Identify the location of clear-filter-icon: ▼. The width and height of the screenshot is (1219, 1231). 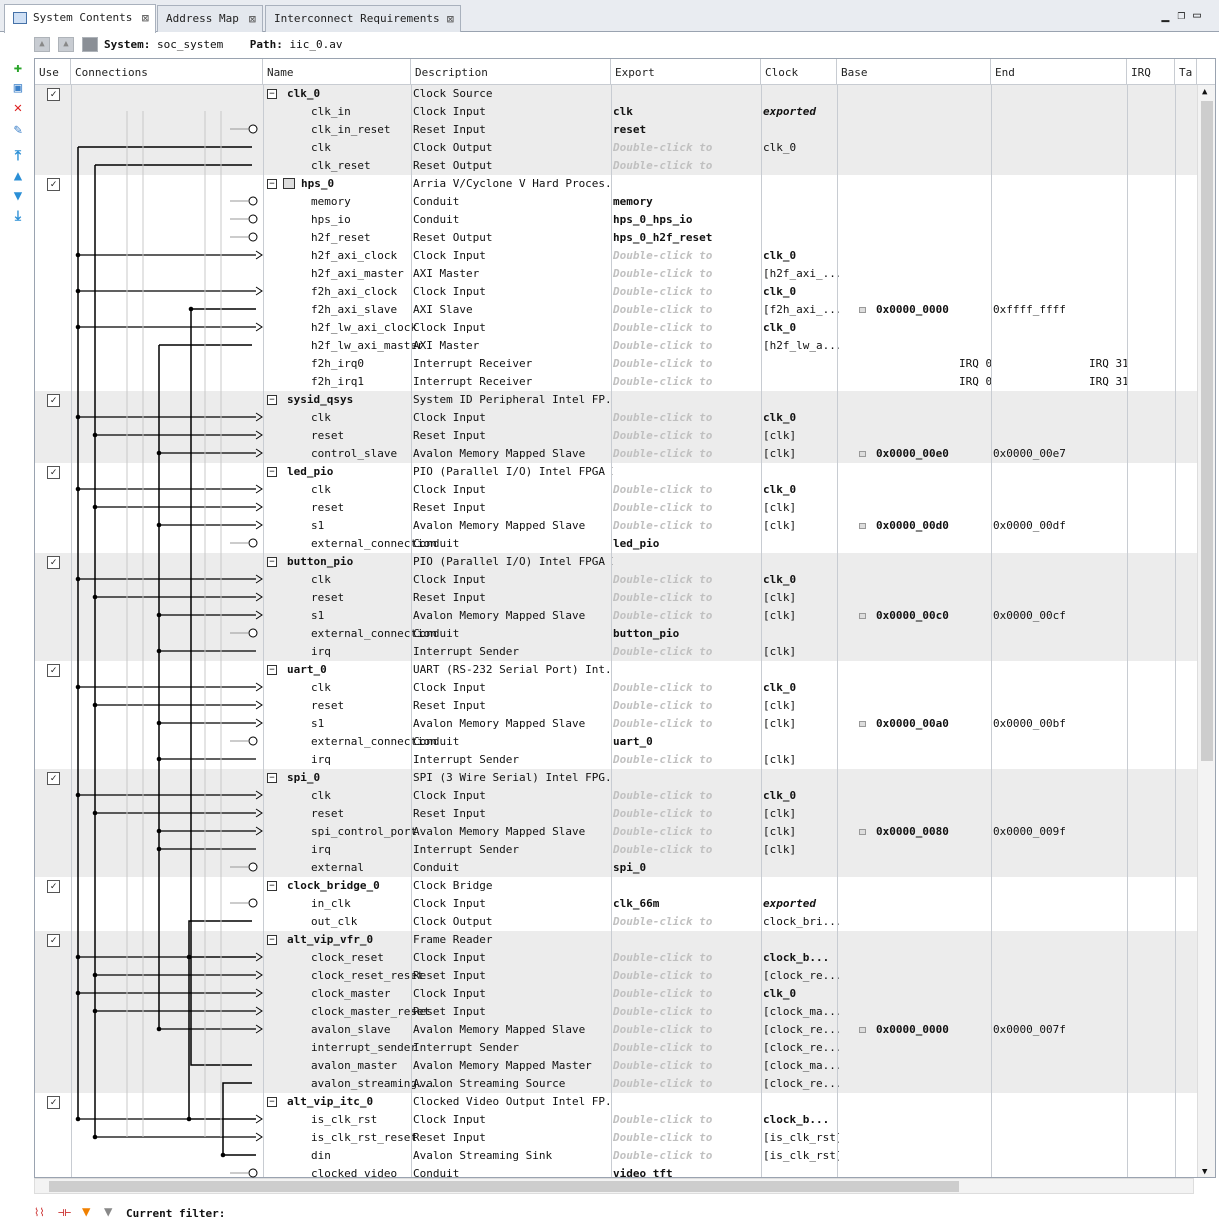
(108, 1212).